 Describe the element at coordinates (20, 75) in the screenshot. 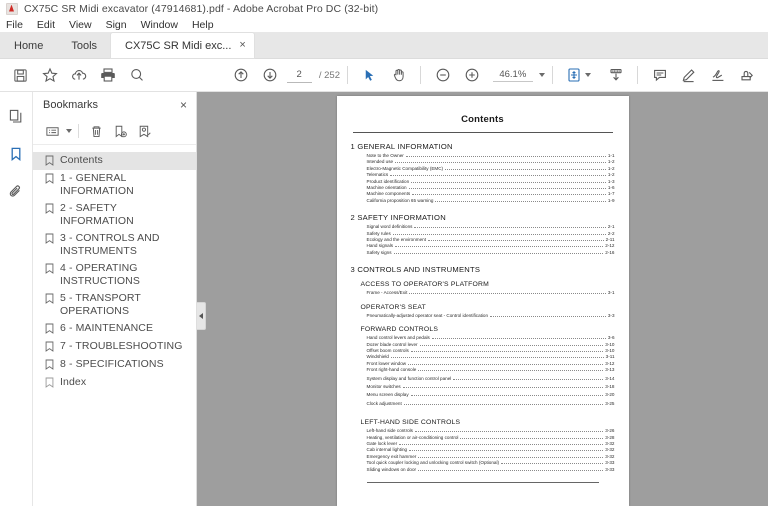

I see `save-icon` at that location.